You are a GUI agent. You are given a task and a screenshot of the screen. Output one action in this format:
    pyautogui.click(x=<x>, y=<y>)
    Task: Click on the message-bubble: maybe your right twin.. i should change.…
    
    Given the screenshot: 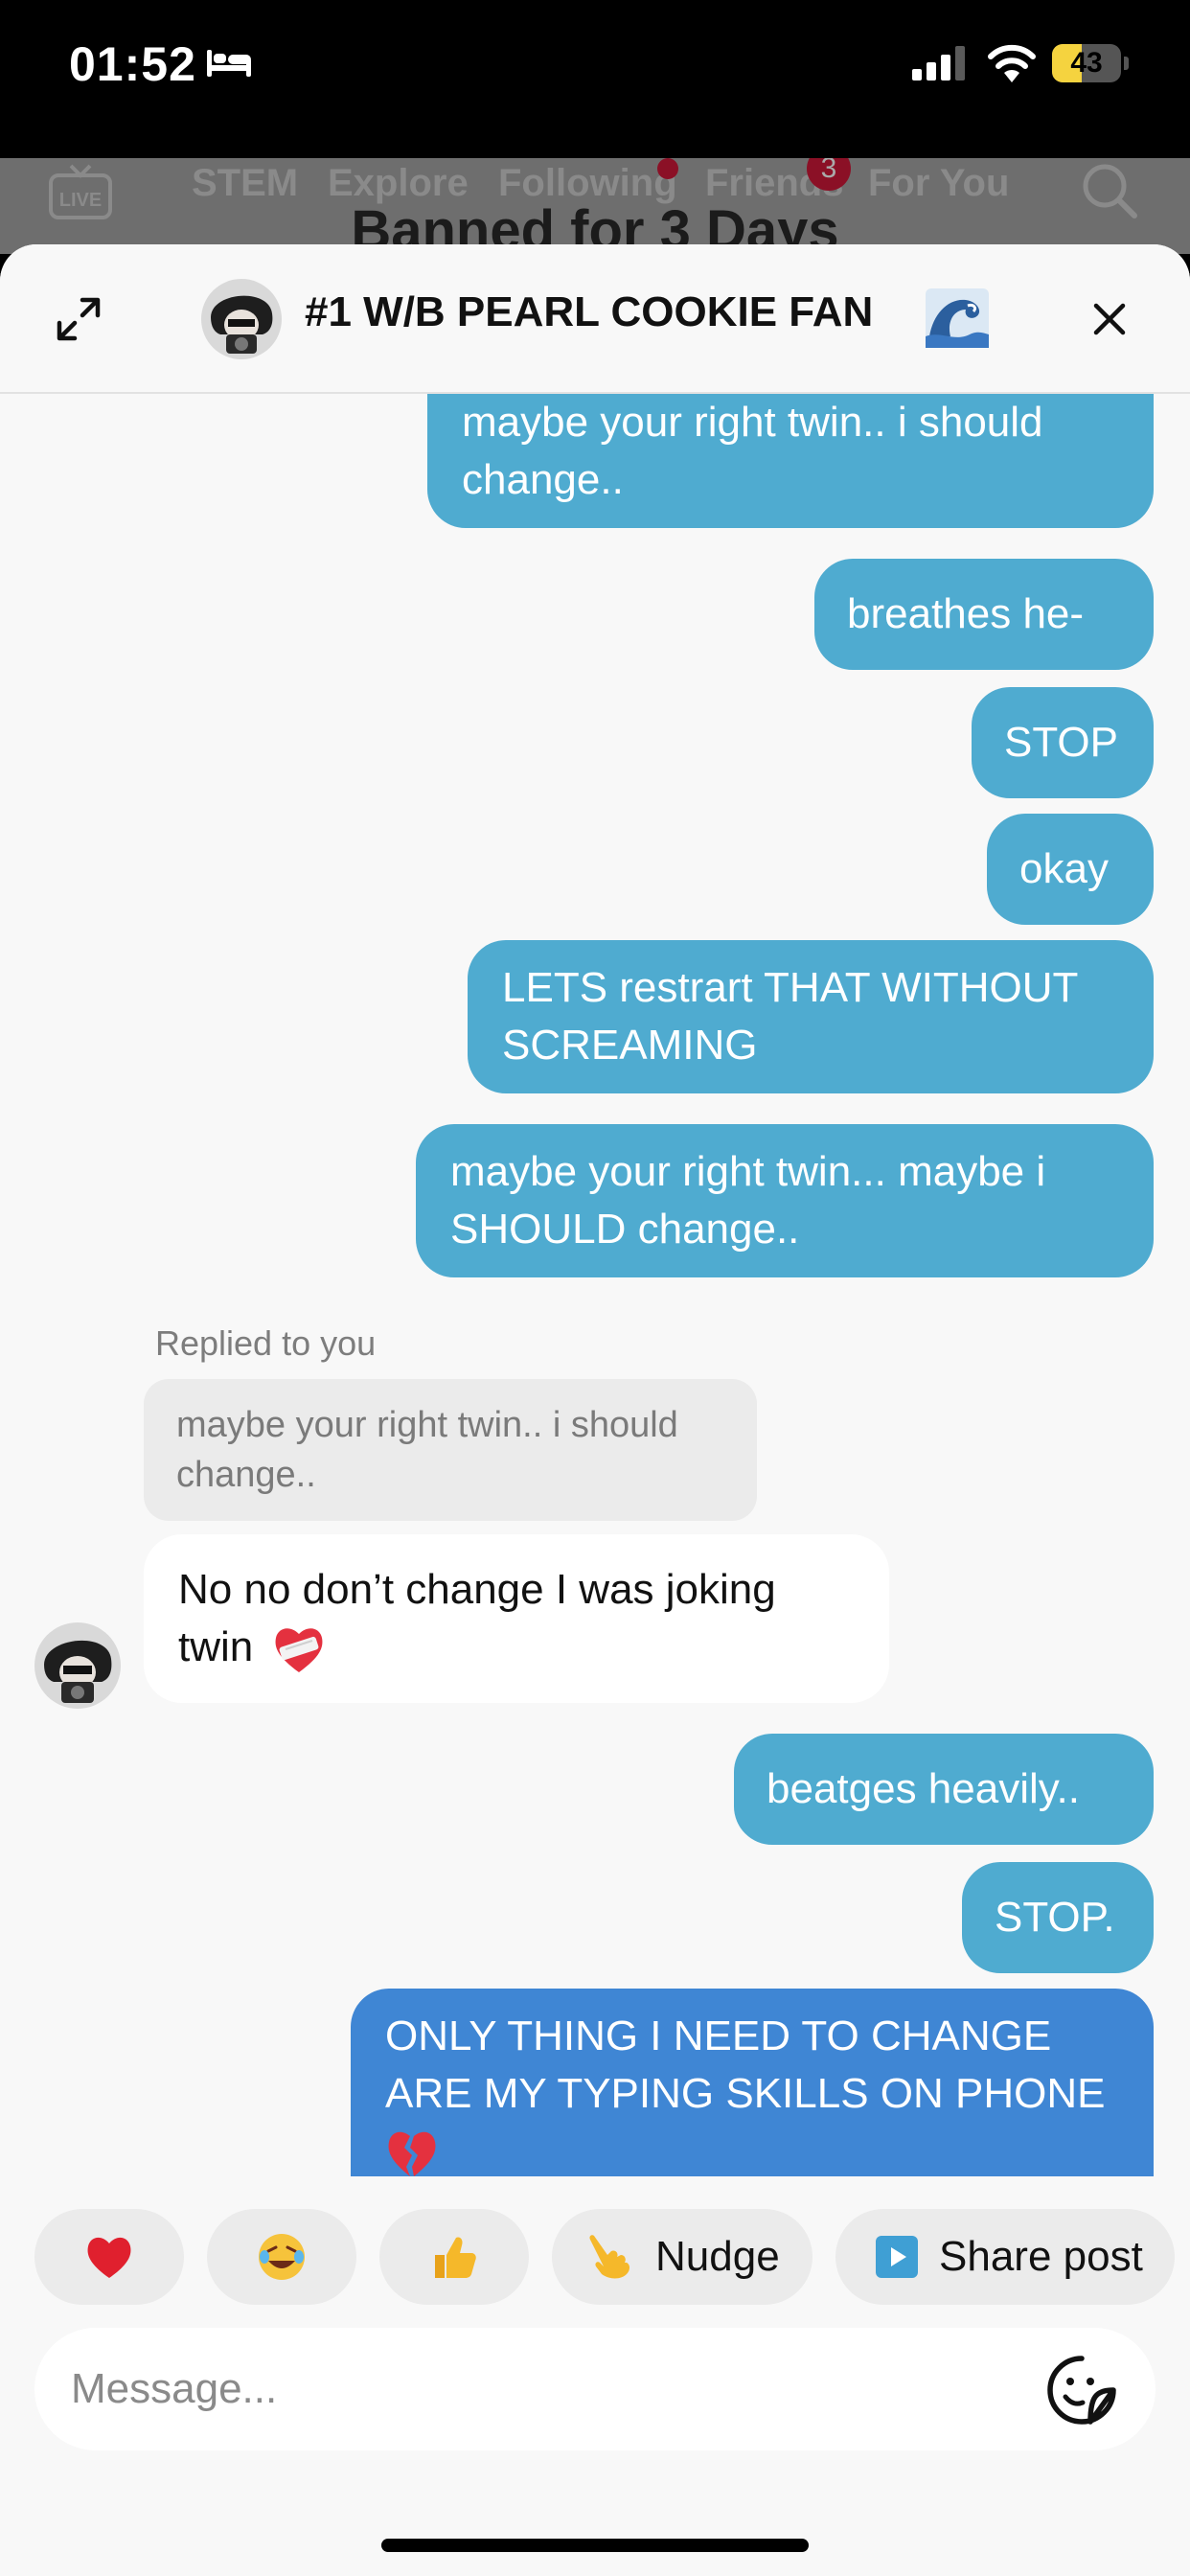 What is the action you would take?
    pyautogui.click(x=791, y=461)
    